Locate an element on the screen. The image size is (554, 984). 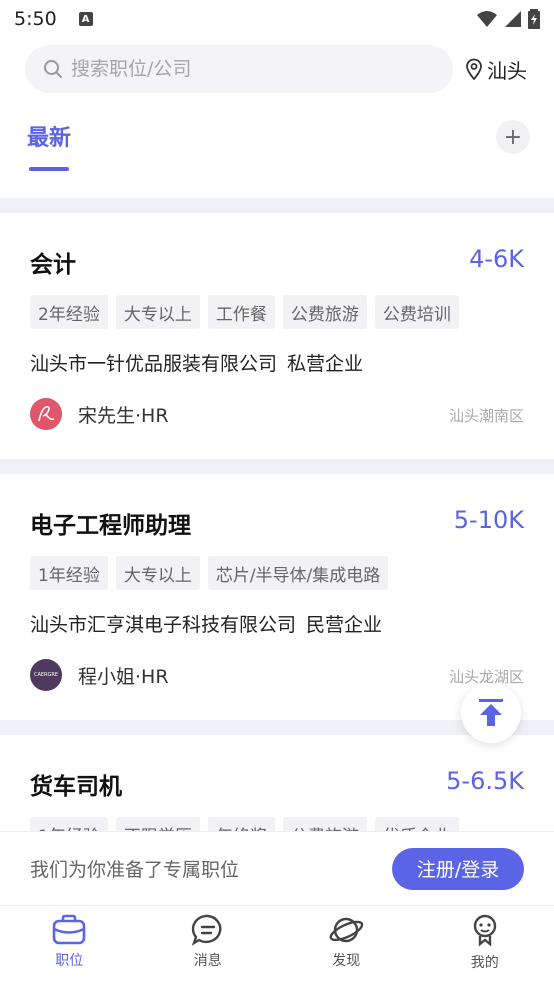
nav-item-profile: 我的 is located at coordinates (485, 945).